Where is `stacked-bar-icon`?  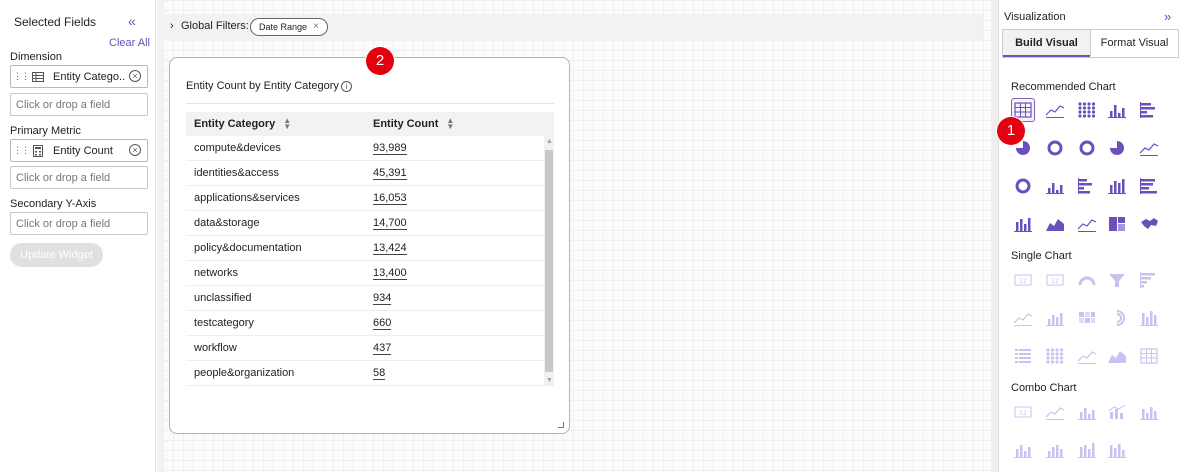
stacked-bar-icon is located at coordinates (1087, 186).